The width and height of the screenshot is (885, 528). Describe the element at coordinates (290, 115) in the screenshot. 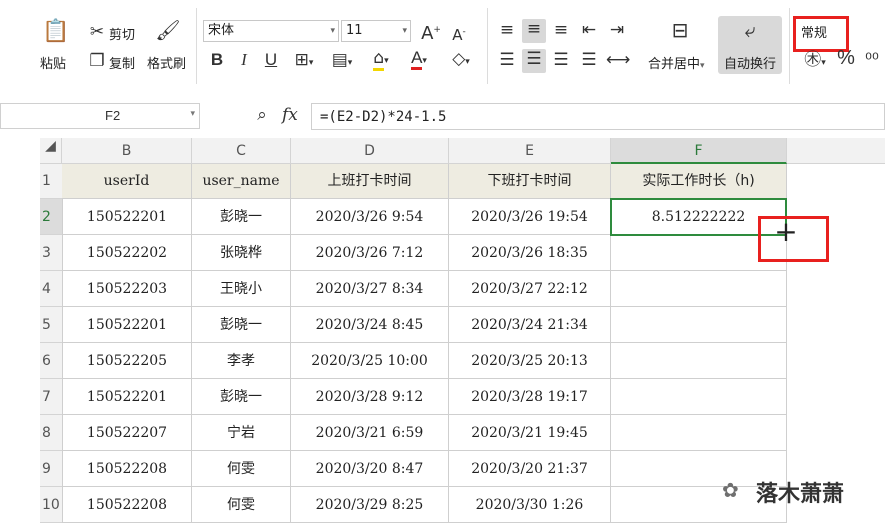

I see `function-fx-button: fx` at that location.